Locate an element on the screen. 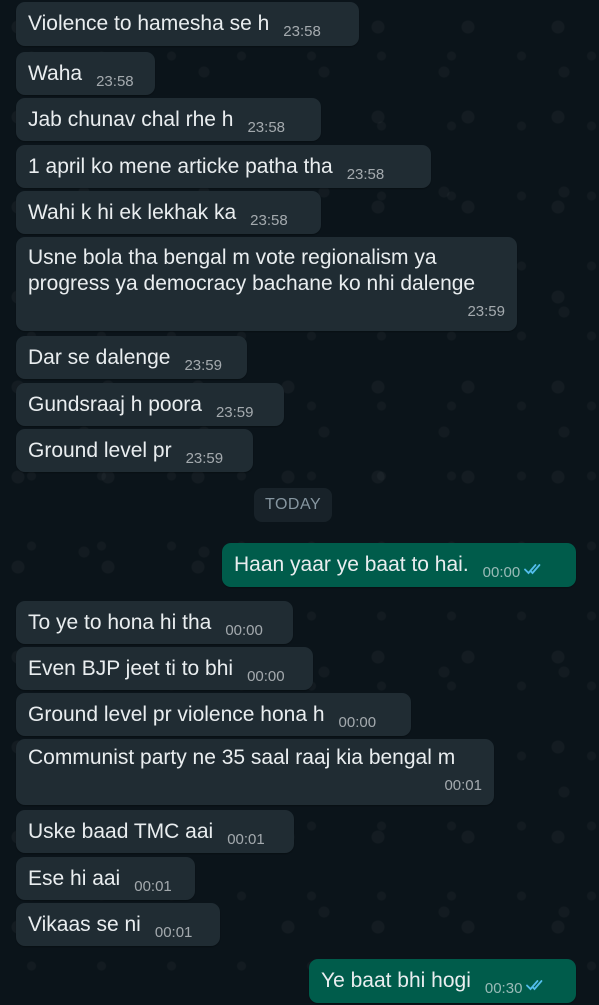 The height and width of the screenshot is (1005, 599). message-text: Haan yaar ye baat to hai. is located at coordinates (351, 564).